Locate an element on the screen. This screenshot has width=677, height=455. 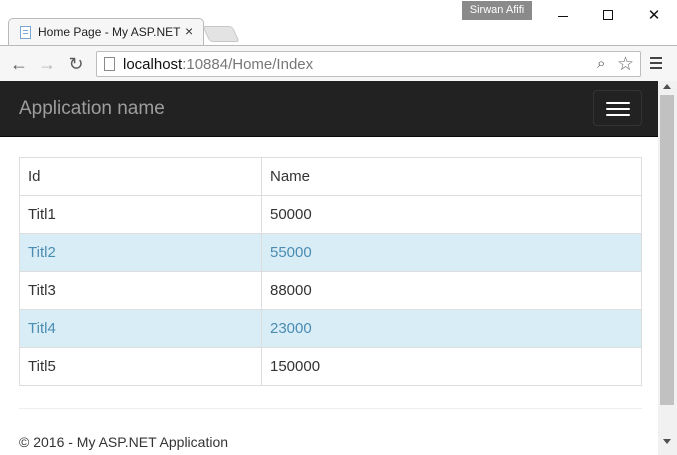
vertical-scrollbar is located at coordinates (667, 268).